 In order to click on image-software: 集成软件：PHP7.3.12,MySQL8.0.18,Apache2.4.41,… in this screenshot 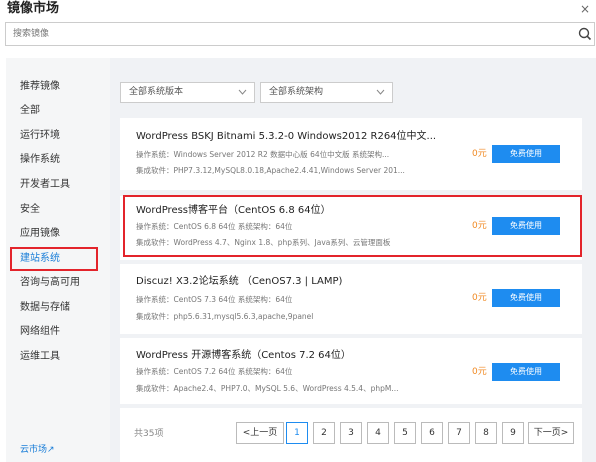, I will do `click(270, 170)`.